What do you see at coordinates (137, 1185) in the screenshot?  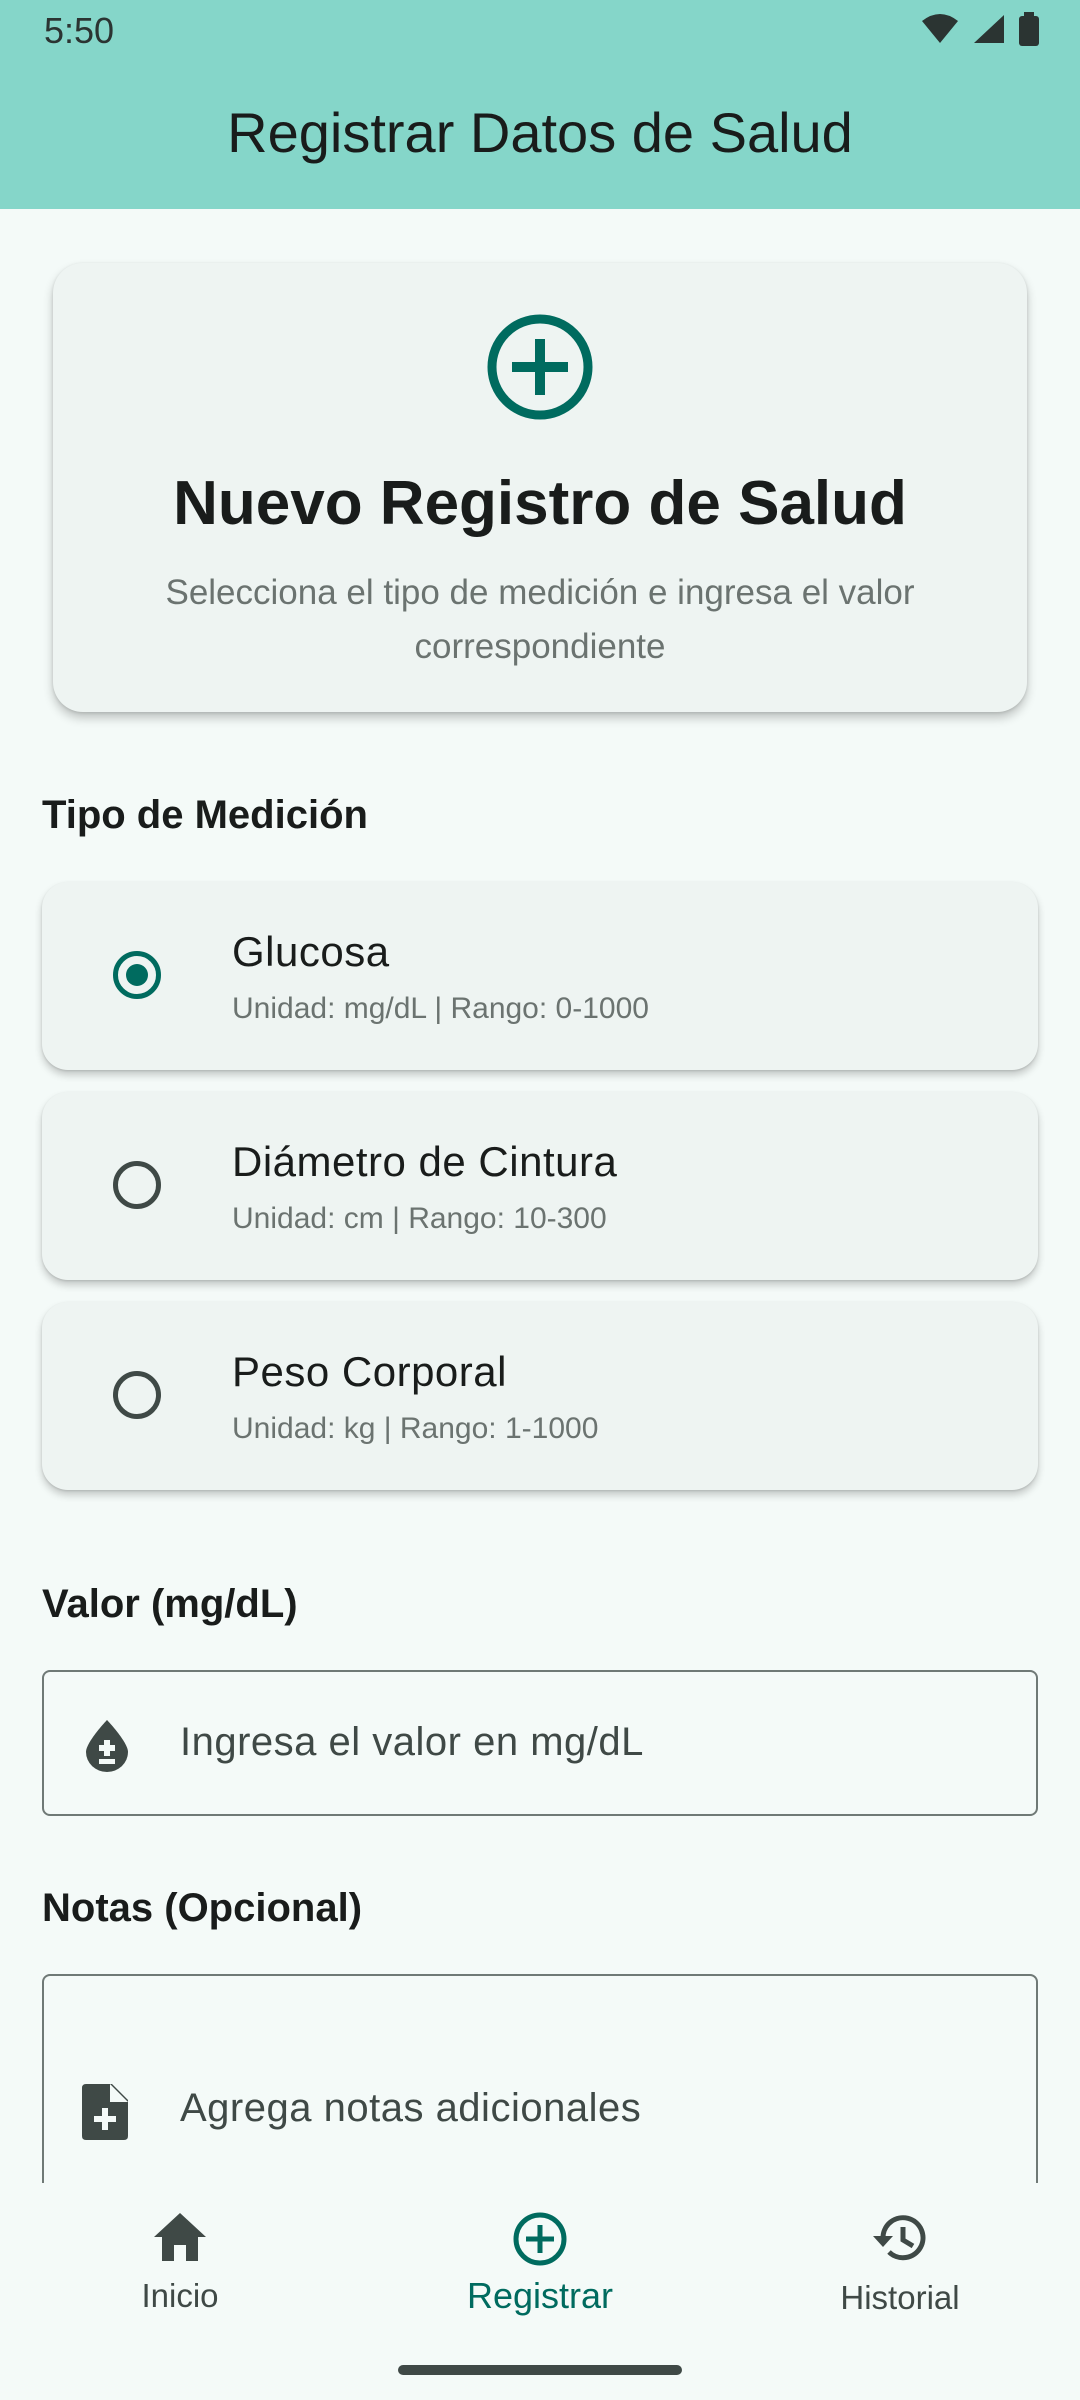 I see `radio-diametro-cintura` at bounding box center [137, 1185].